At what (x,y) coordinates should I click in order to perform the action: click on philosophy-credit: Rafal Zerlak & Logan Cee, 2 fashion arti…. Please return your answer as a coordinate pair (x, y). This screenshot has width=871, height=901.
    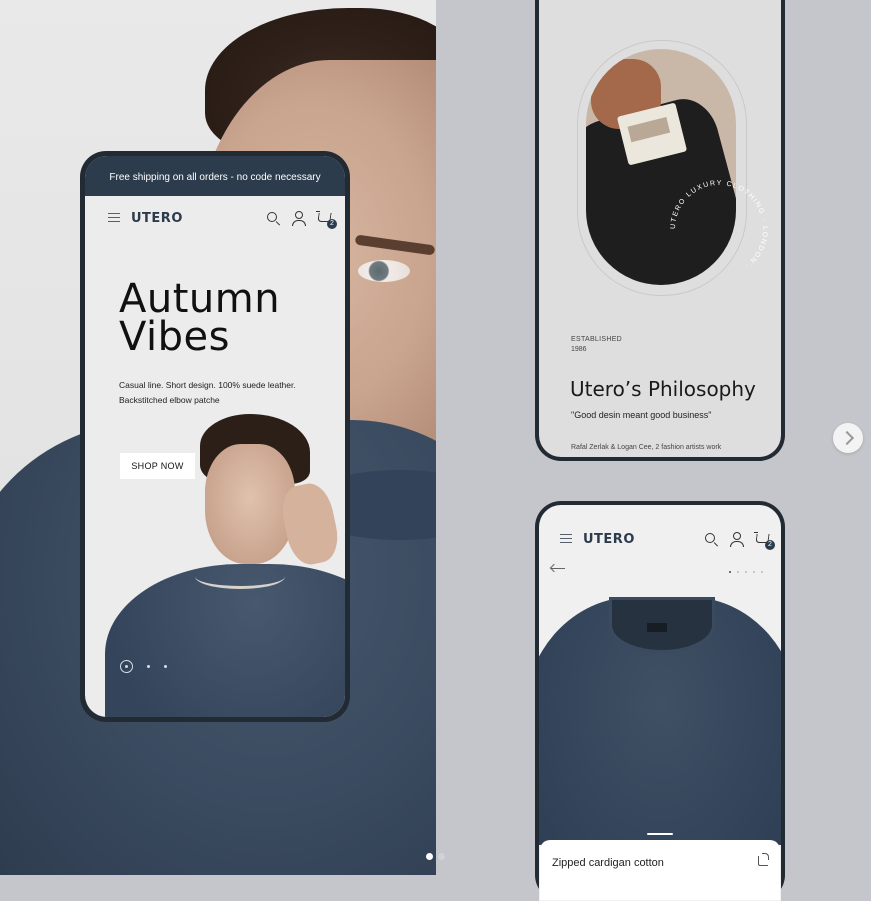
    Looking at the image, I should click on (646, 447).